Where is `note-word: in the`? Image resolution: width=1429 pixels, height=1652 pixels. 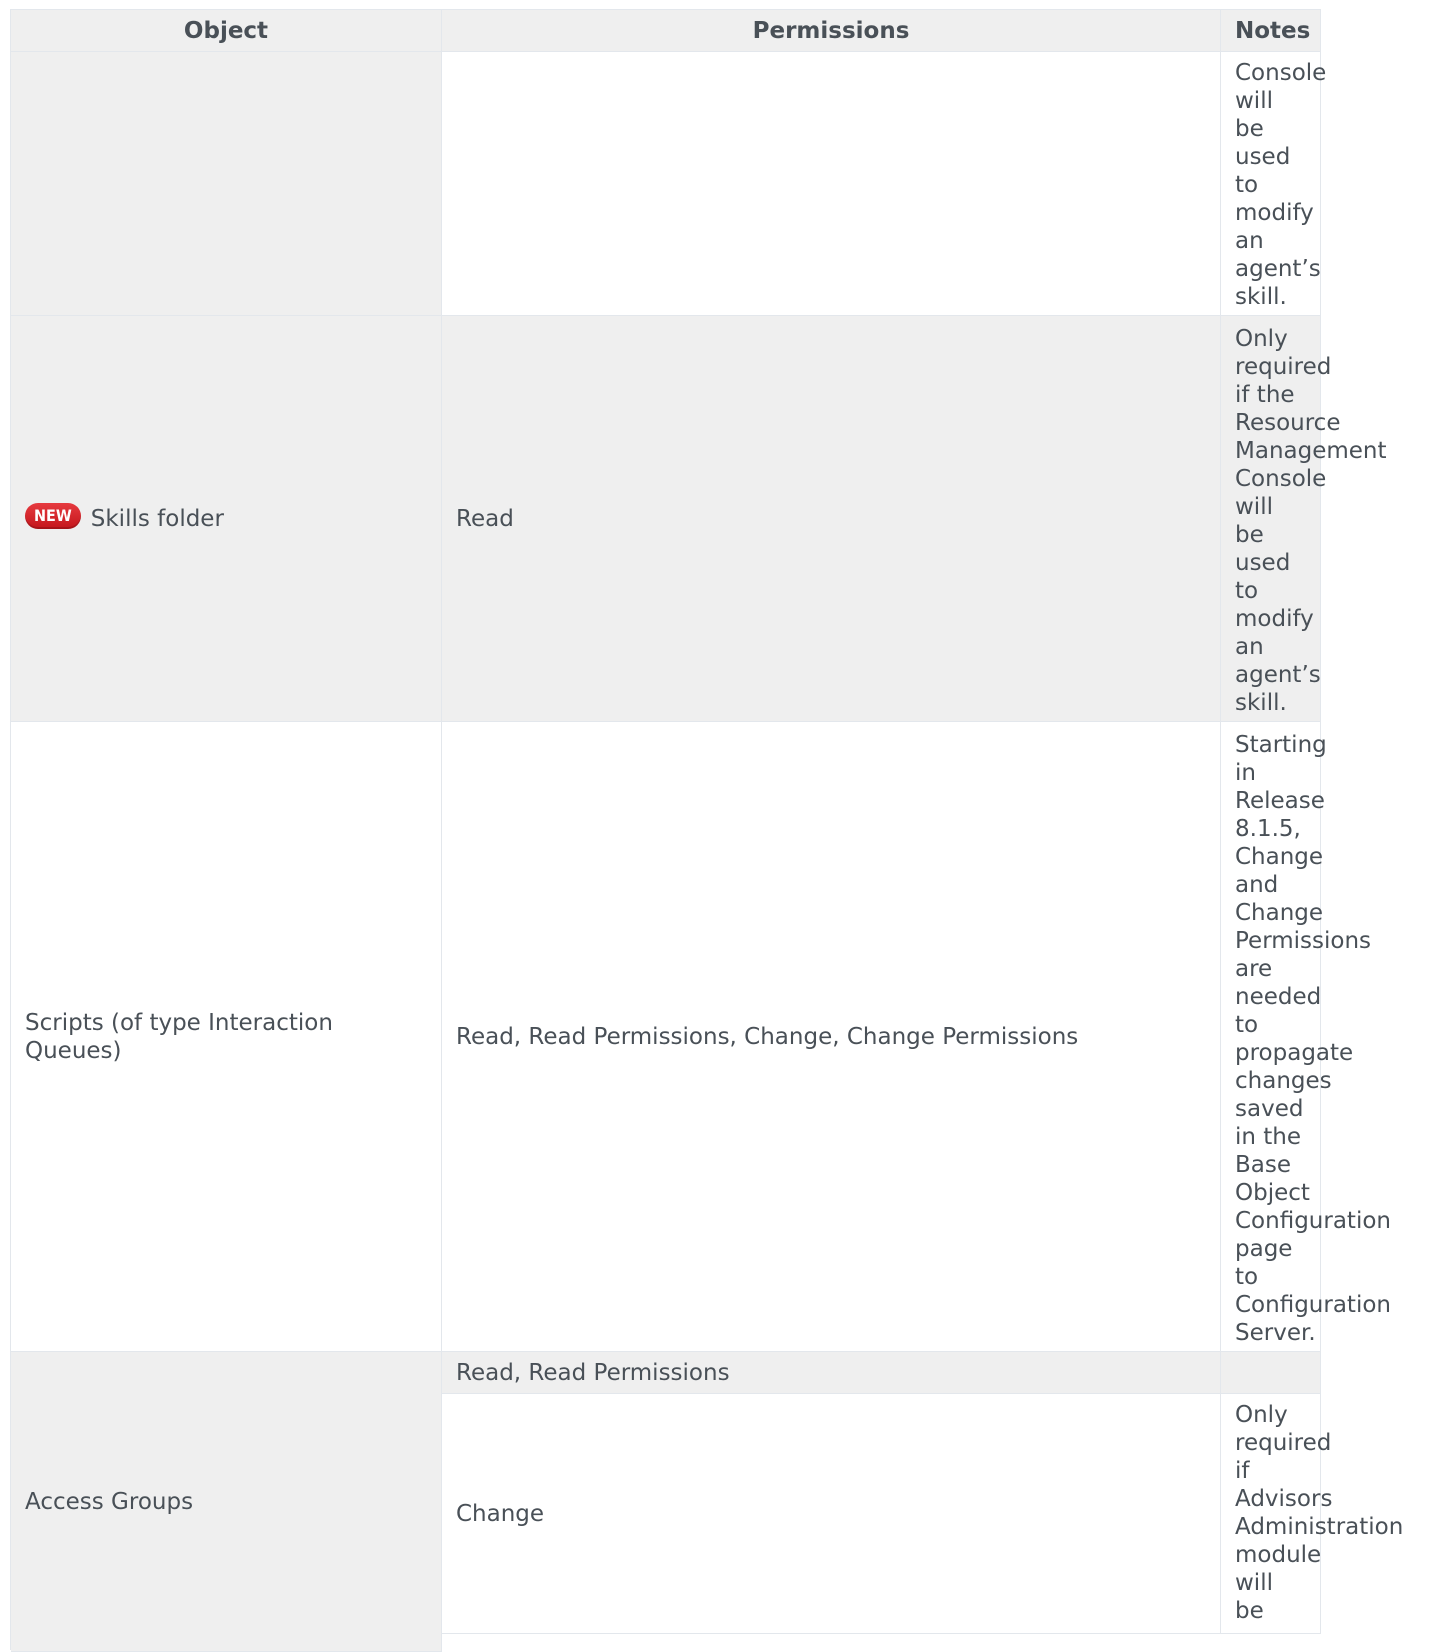
note-word: in the is located at coordinates (1268, 1137).